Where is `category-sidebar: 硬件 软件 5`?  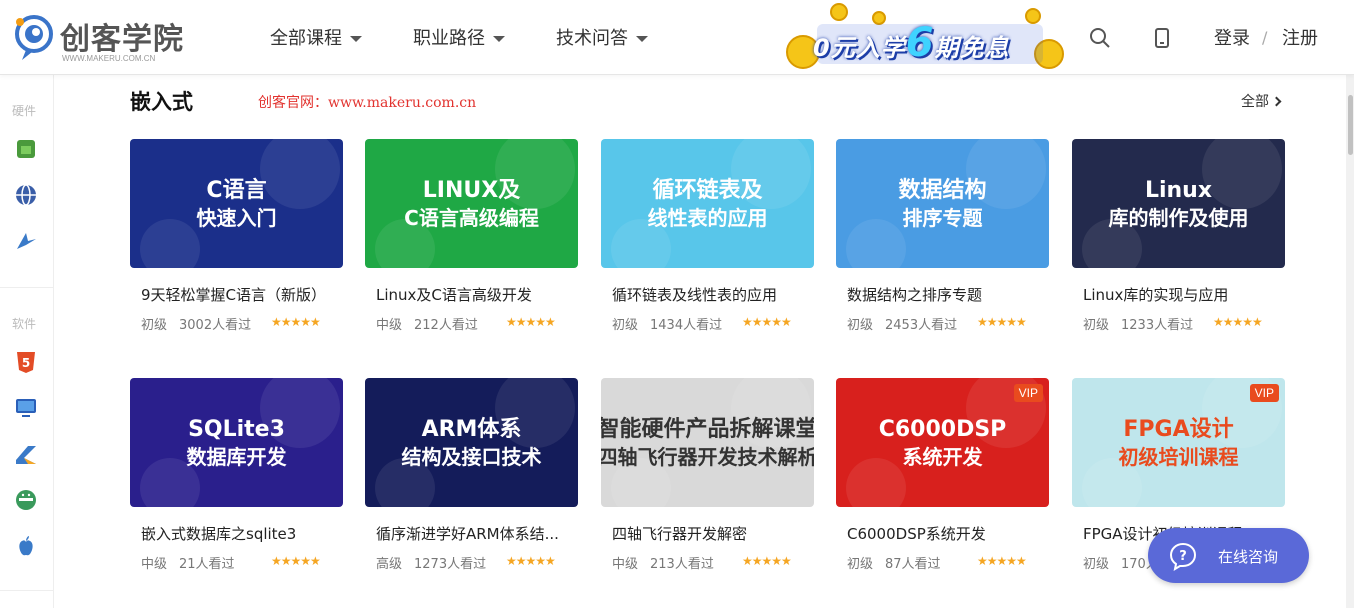 category-sidebar: 硬件 软件 5 is located at coordinates (27, 341).